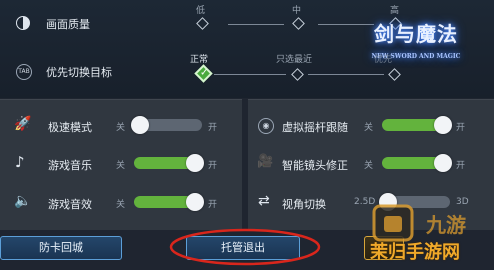  I want to click on quality-label: 画面质量, so click(68, 24).